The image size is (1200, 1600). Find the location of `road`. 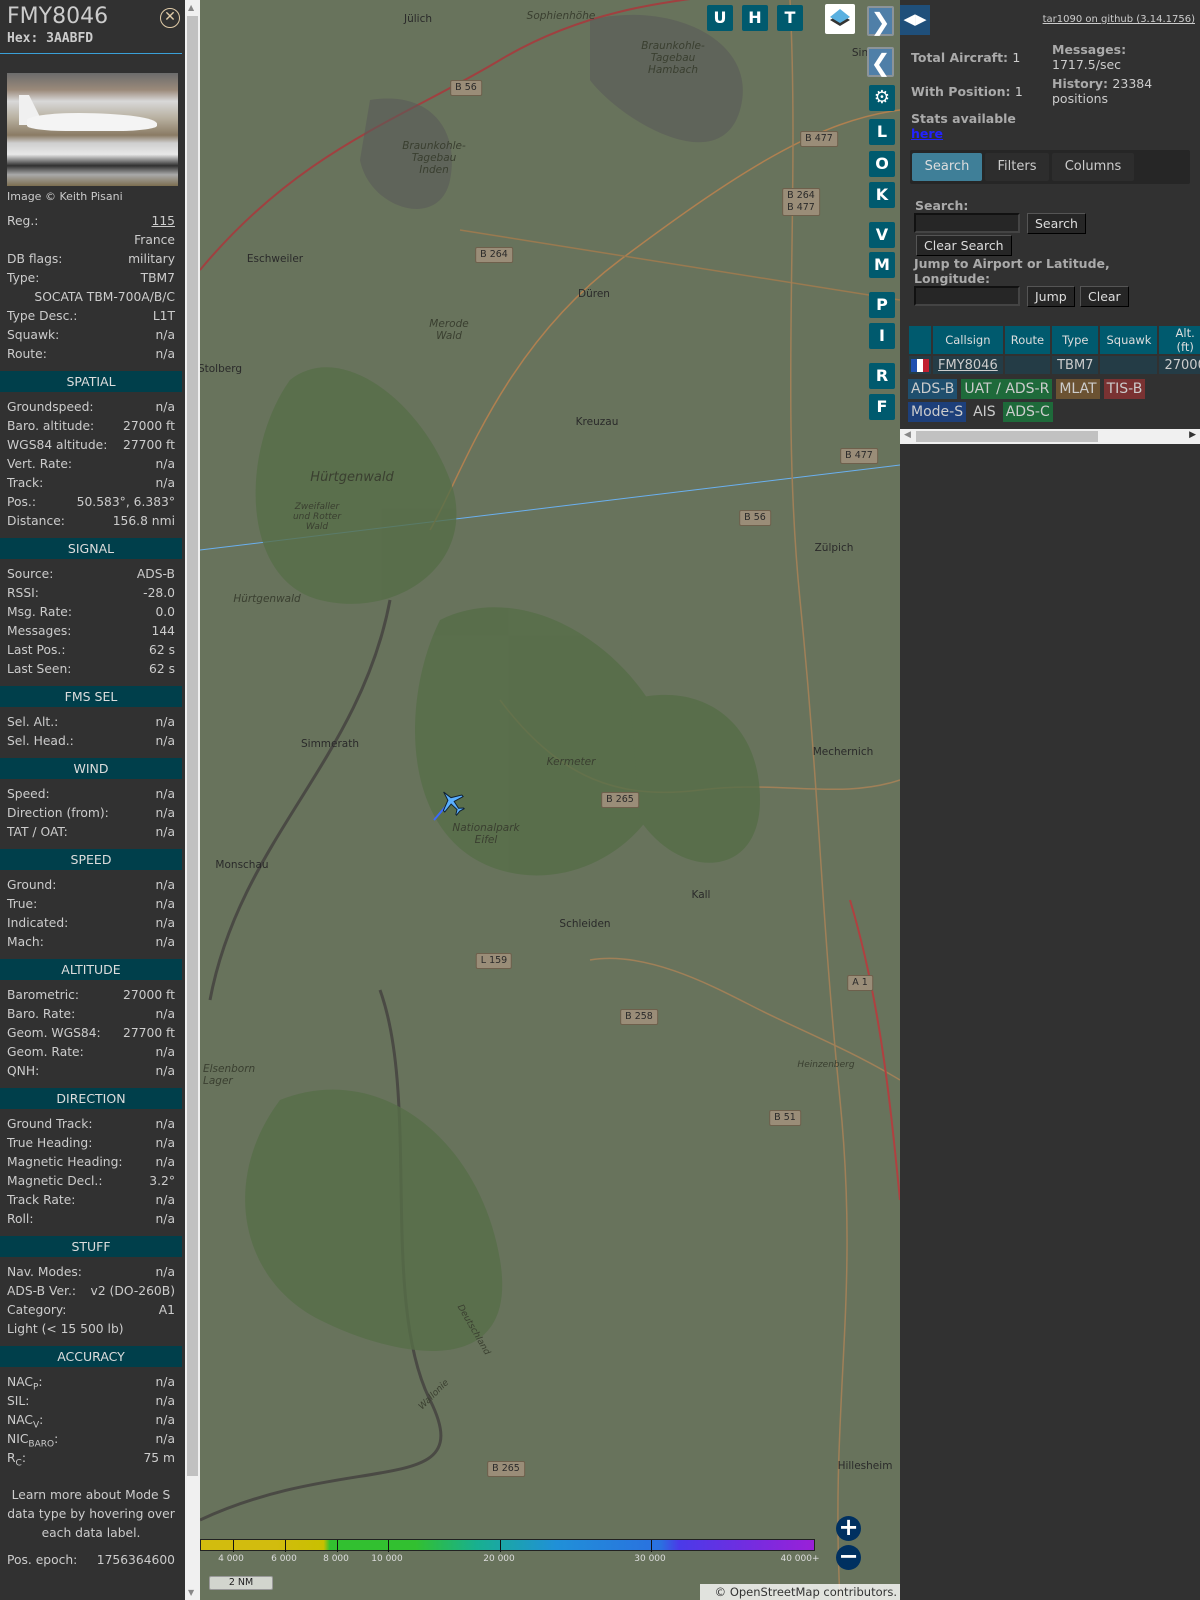

road is located at coordinates (664, 320).